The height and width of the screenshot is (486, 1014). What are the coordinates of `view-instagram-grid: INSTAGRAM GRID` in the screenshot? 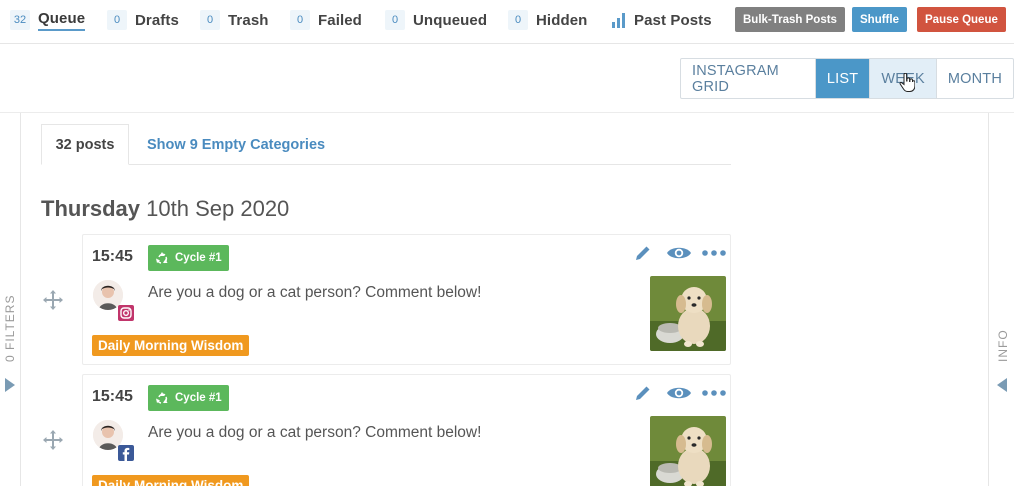 It's located at (748, 78).